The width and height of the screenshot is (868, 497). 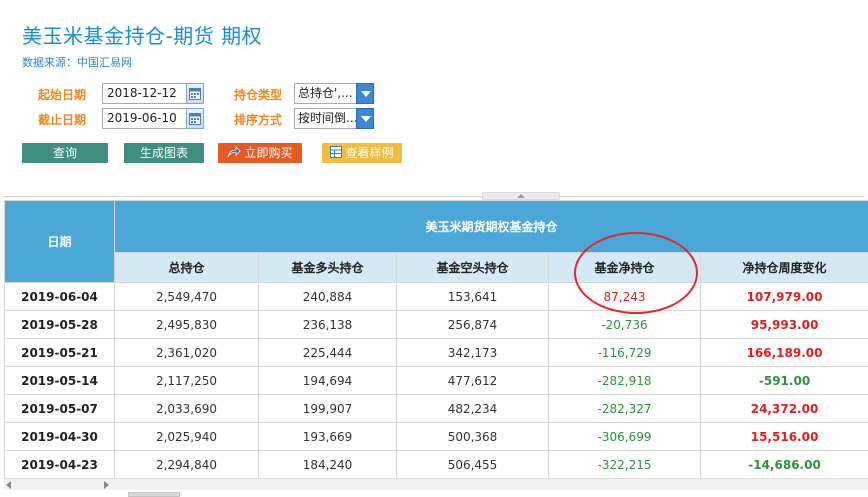 What do you see at coordinates (234, 154) in the screenshot?
I see `share-arrow-icon` at bounding box center [234, 154].